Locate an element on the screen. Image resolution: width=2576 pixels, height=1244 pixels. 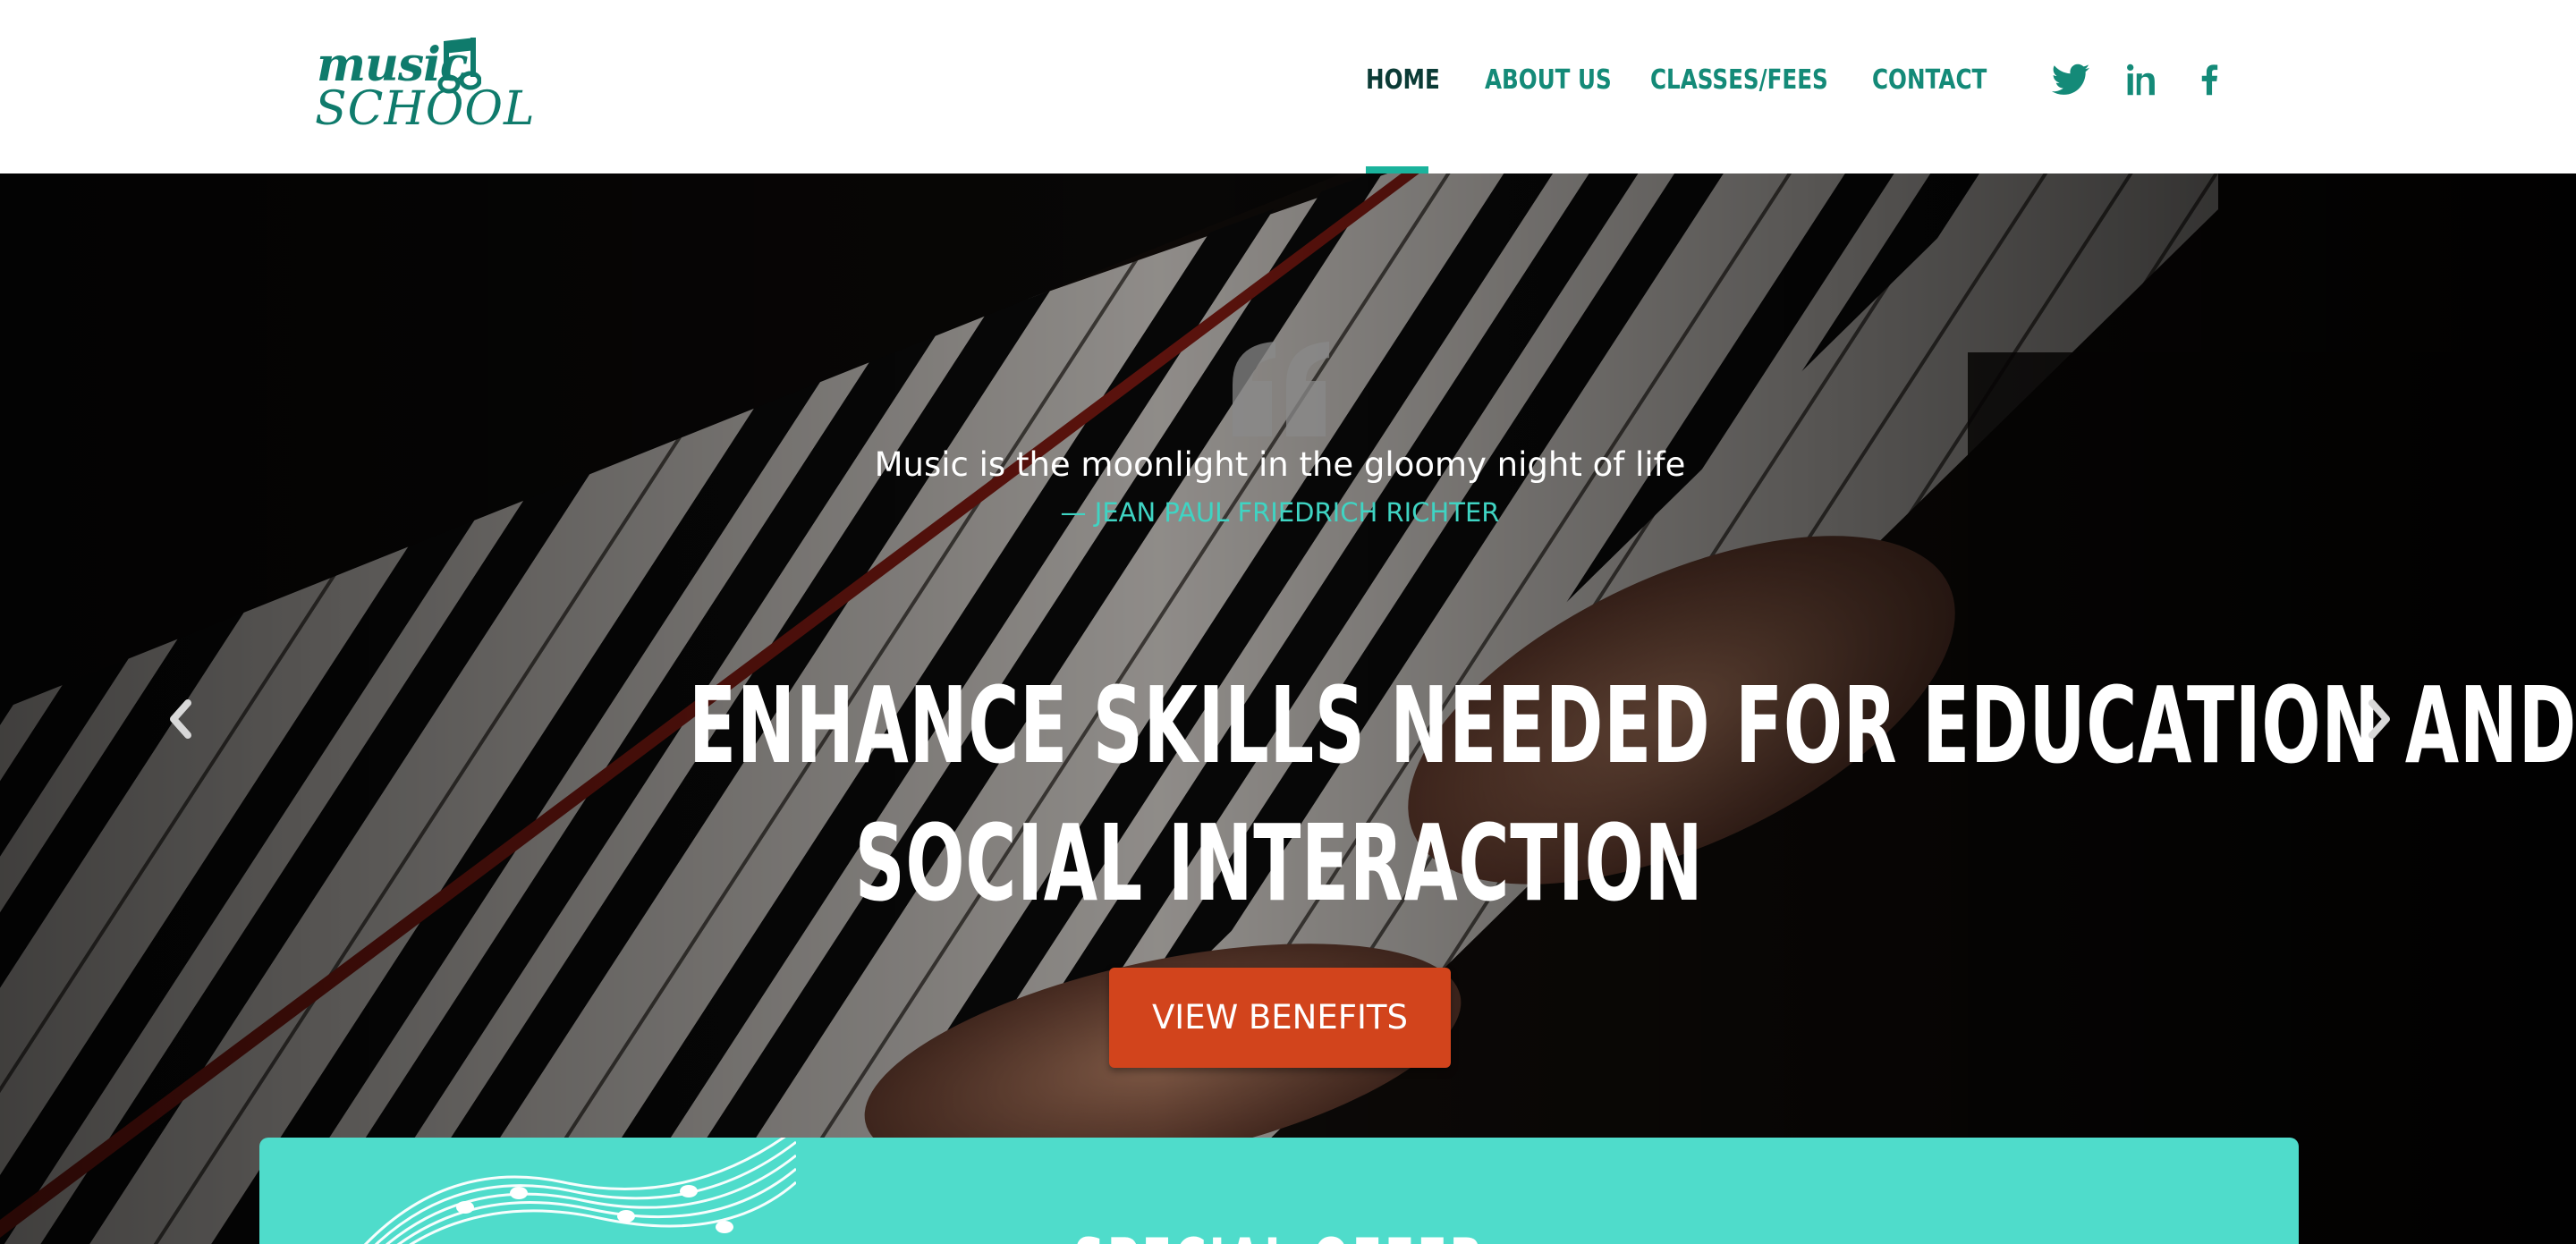
twitter-icon is located at coordinates (2070, 79).